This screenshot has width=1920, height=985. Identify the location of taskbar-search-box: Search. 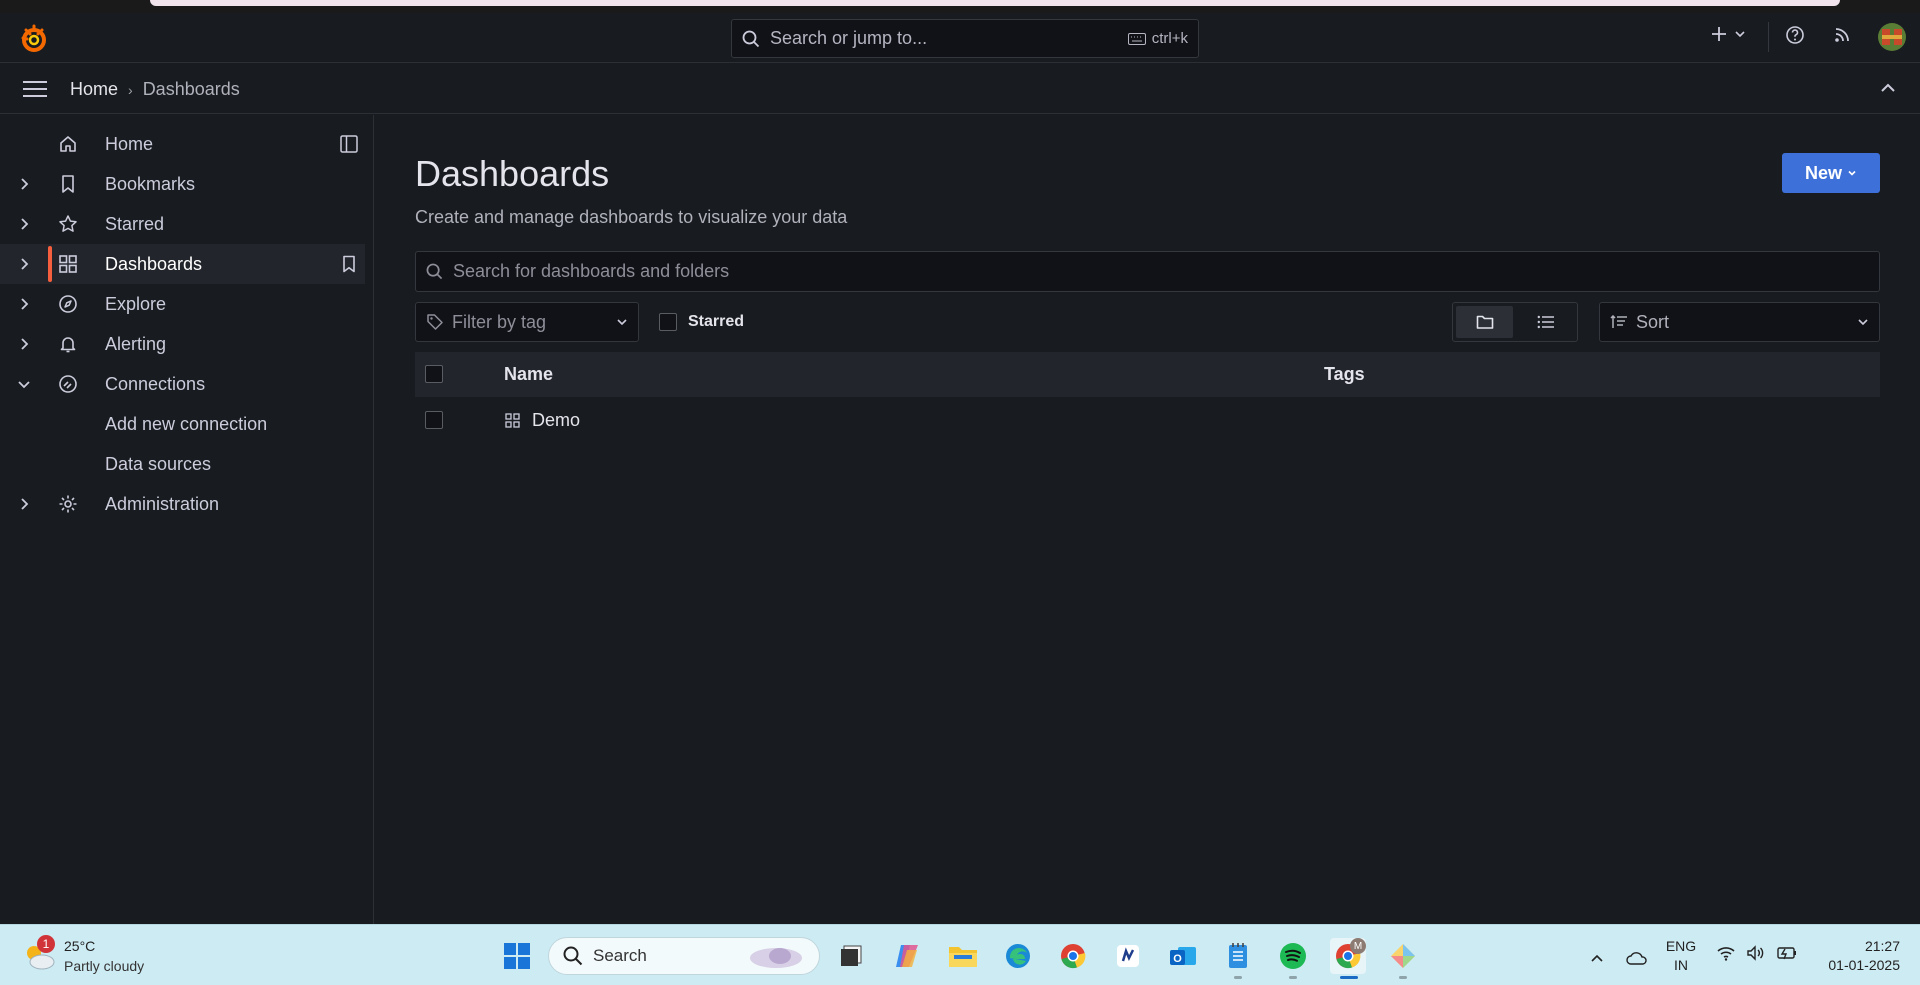
(684, 956).